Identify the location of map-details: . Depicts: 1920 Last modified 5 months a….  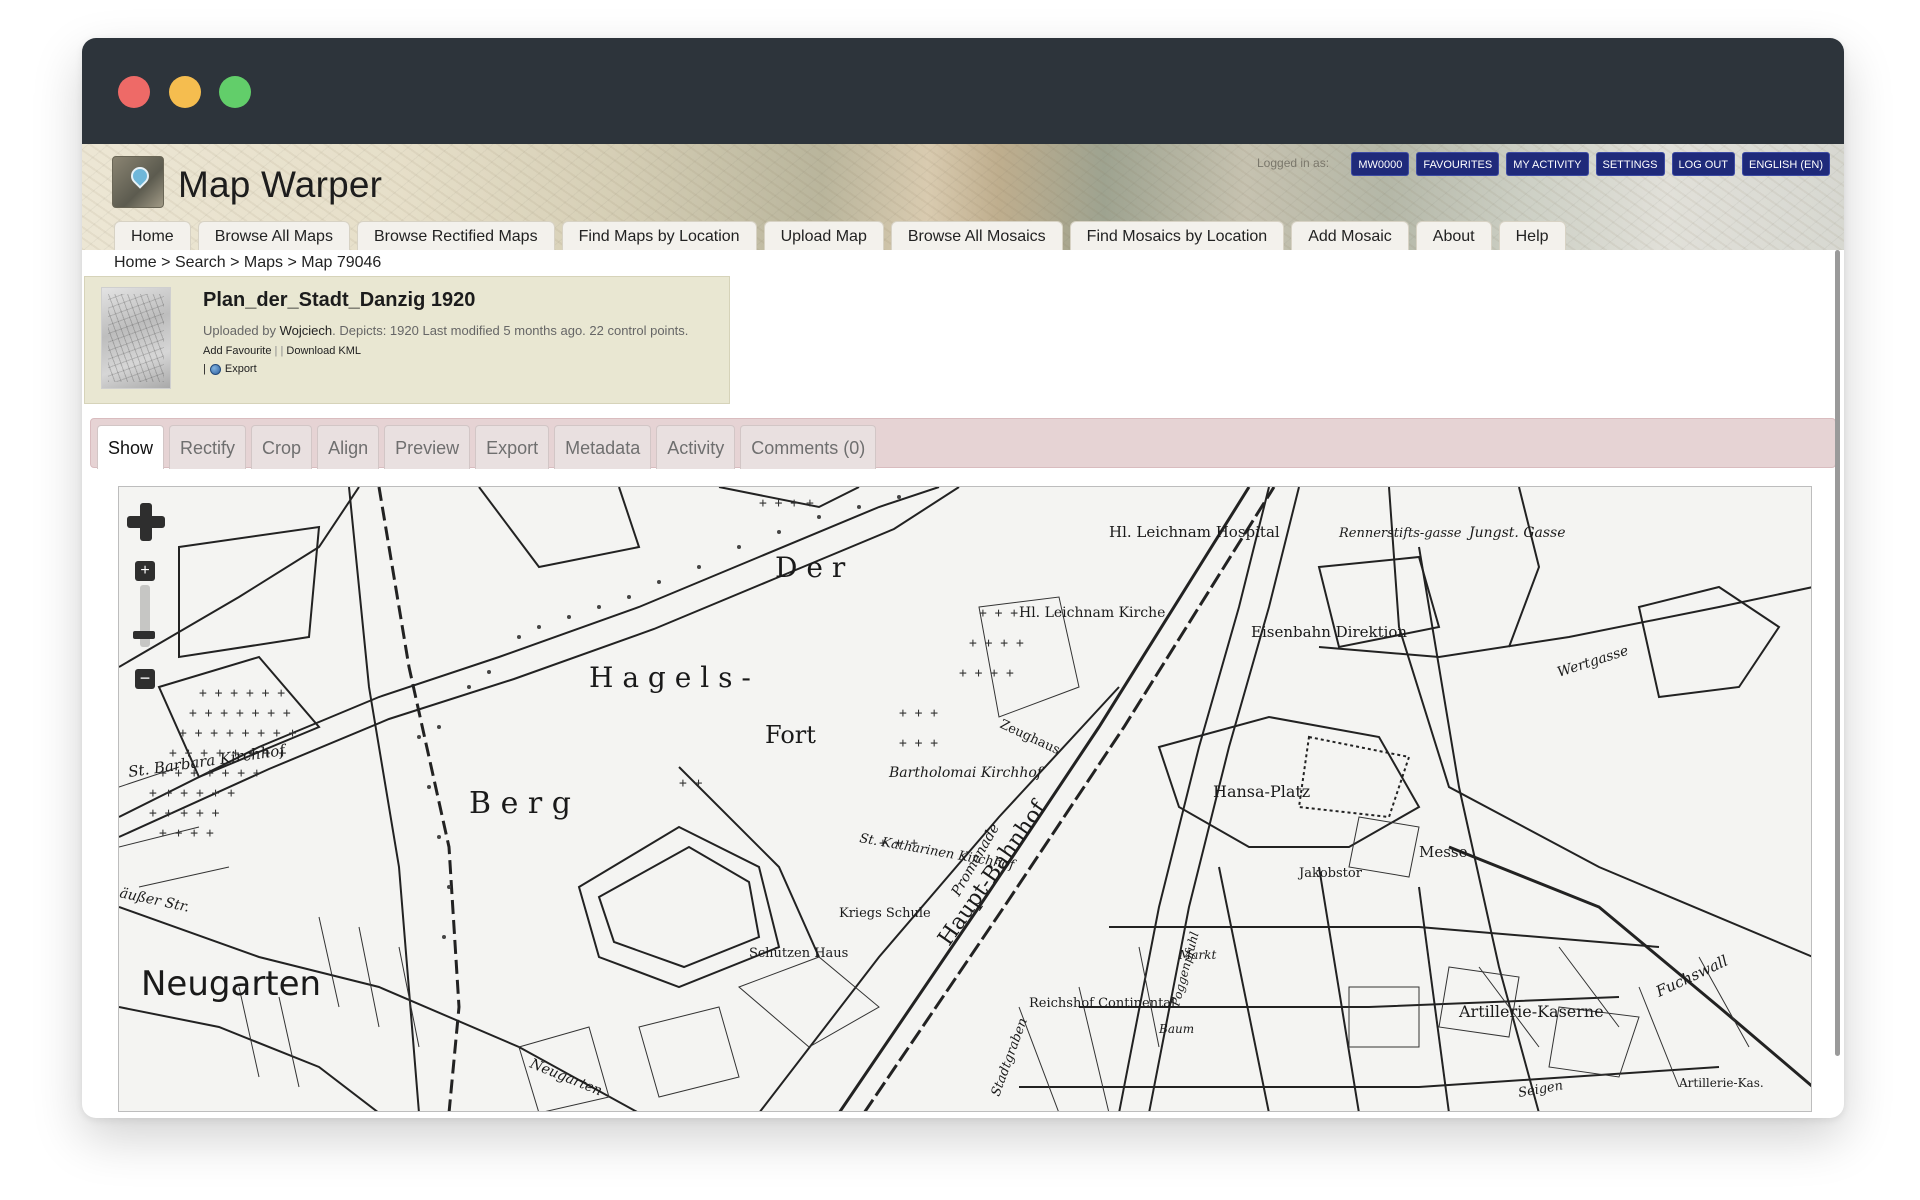
(510, 330).